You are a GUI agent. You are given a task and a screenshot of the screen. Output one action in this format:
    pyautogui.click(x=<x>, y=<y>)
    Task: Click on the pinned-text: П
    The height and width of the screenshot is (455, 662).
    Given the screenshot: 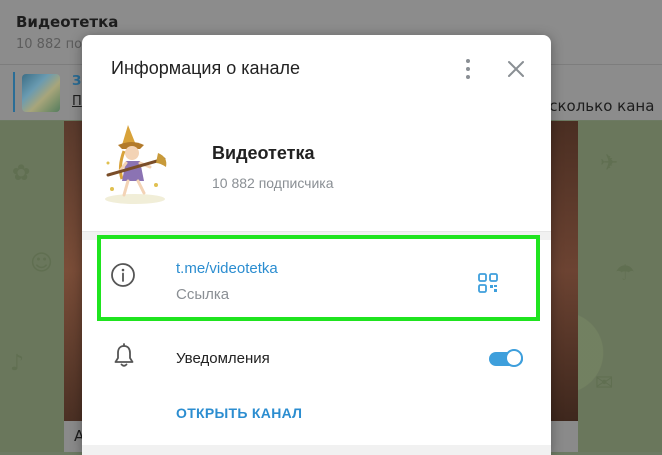 What is the action you would take?
    pyautogui.click(x=77, y=101)
    